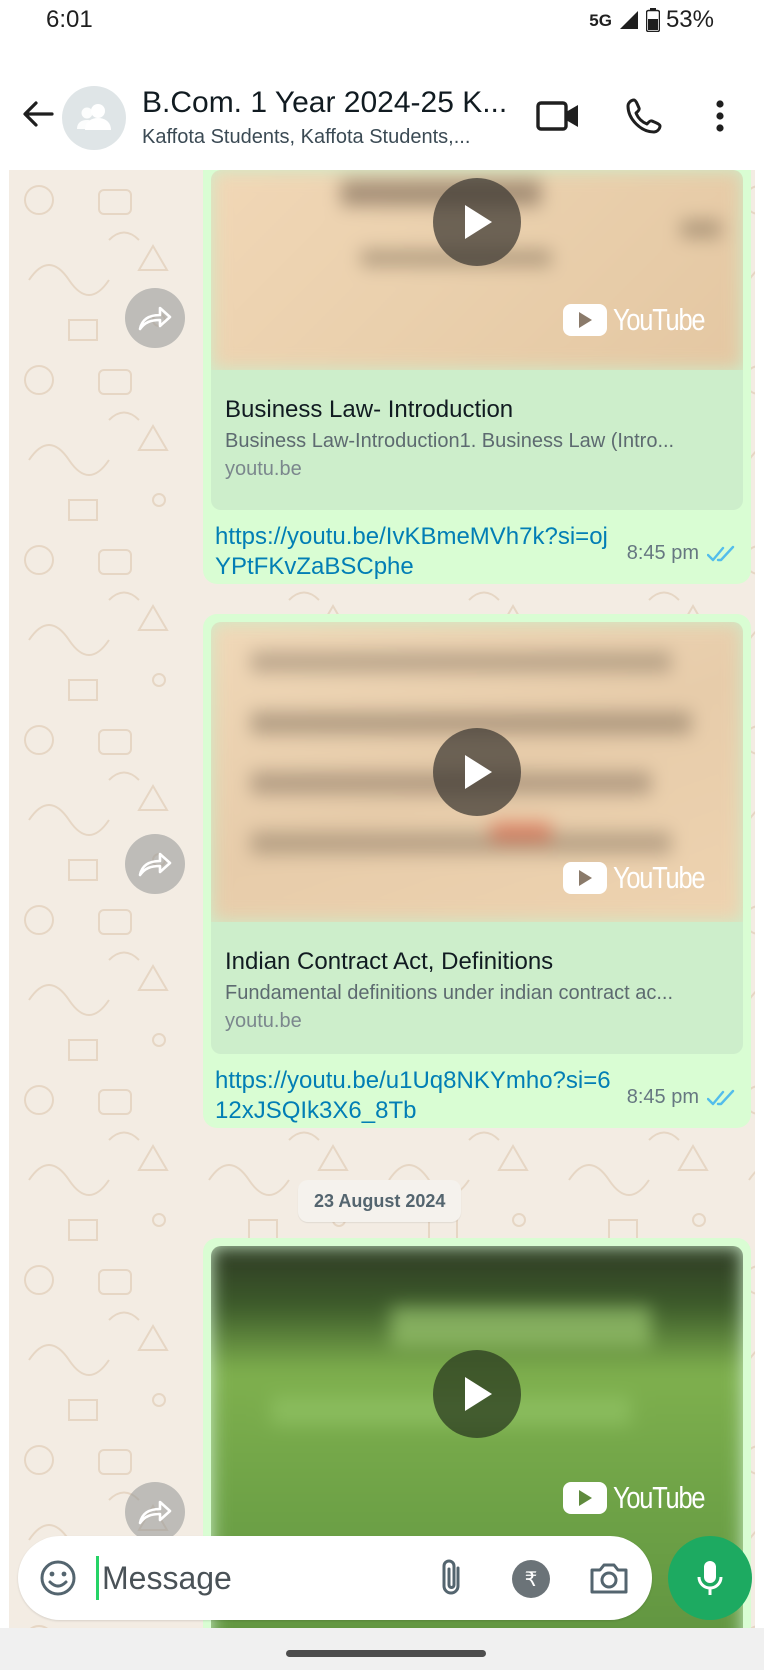 This screenshot has width=764, height=1670. I want to click on signal-icon, so click(628, 20).